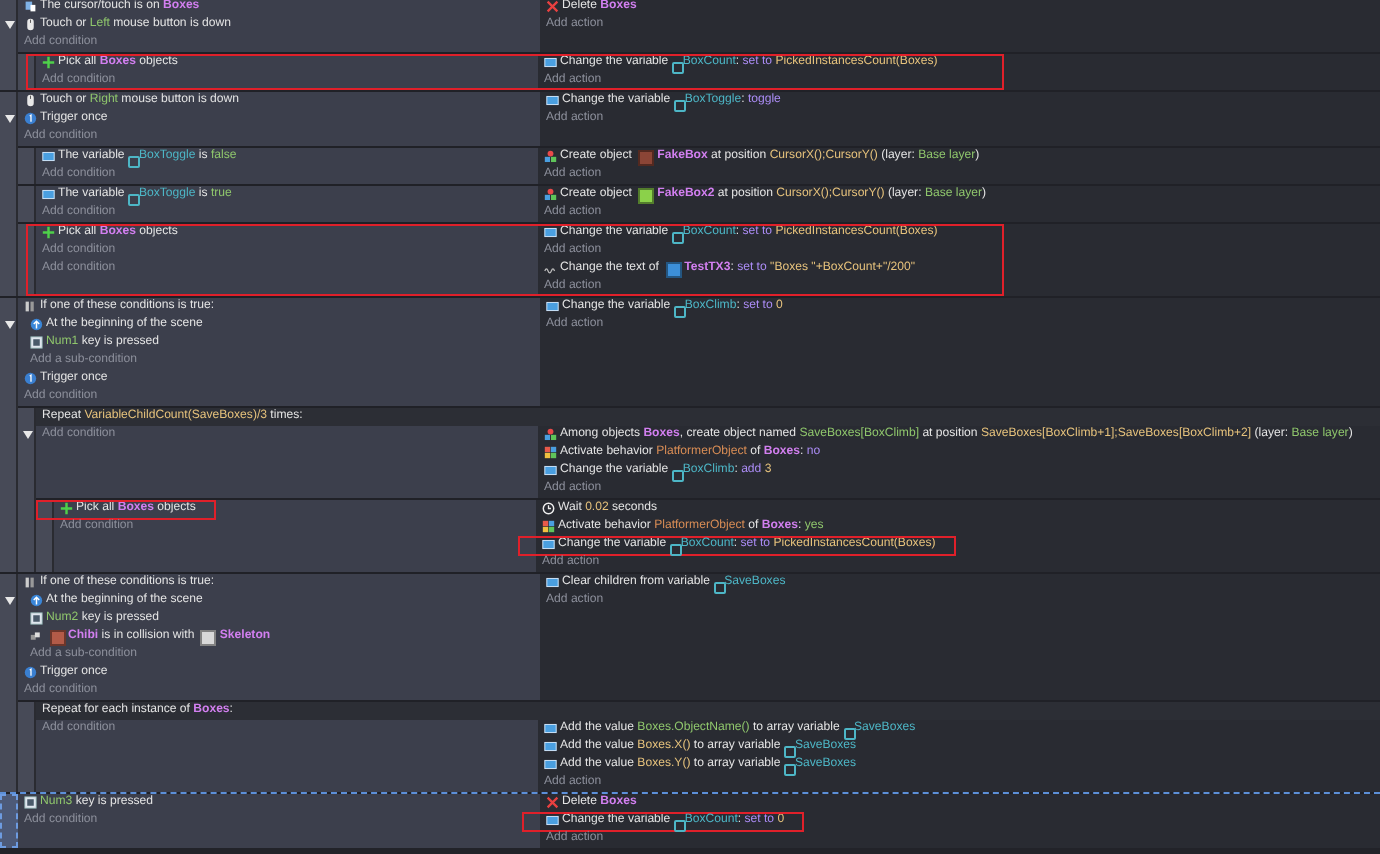  I want to click on text-icon, so click(550, 269).